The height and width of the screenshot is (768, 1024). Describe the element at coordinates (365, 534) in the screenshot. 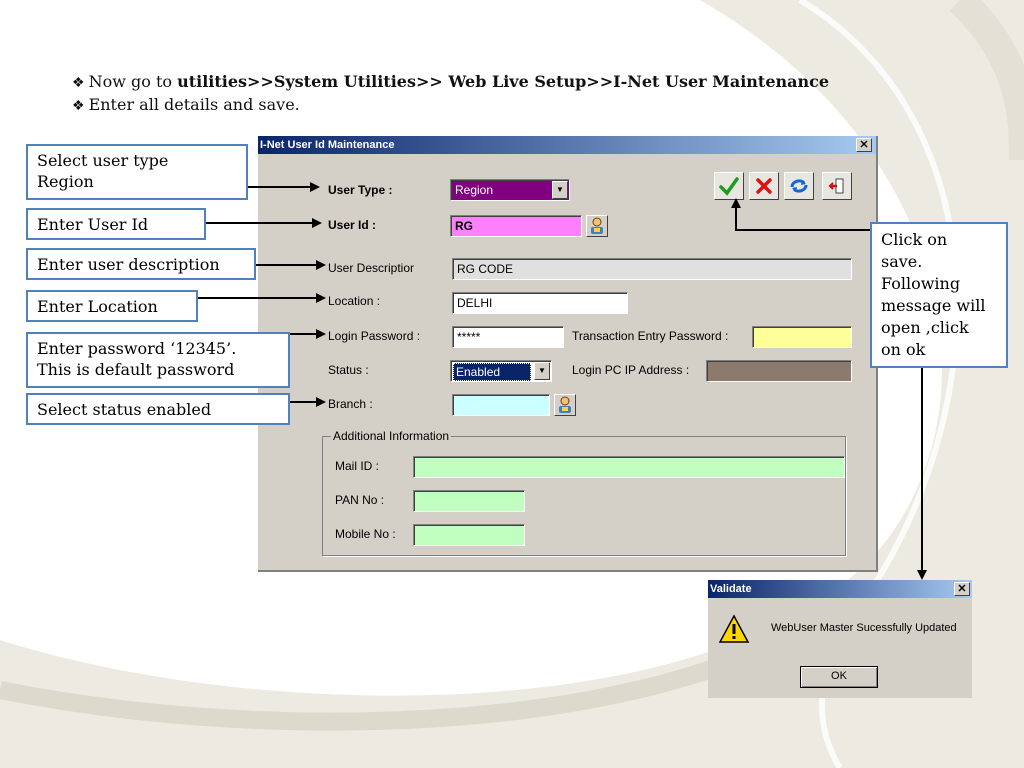

I see `mobile-no-label: Mobile No :` at that location.